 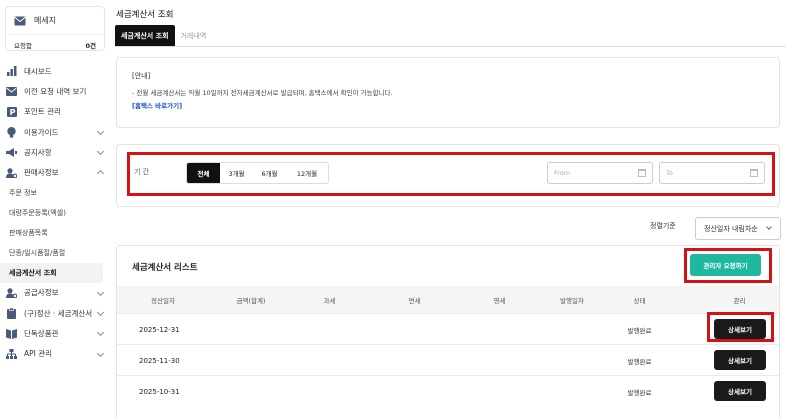 I want to click on book-icon, so click(x=11, y=333).